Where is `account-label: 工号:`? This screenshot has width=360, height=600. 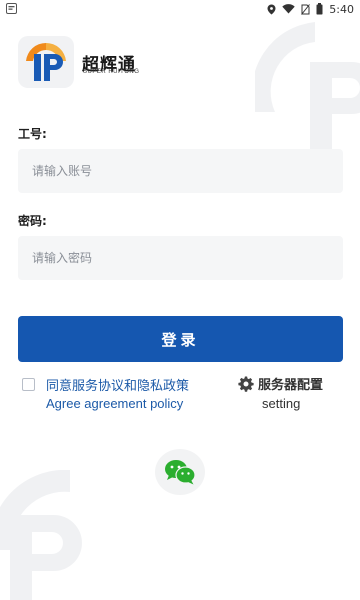
account-label: 工号: is located at coordinates (32, 134).